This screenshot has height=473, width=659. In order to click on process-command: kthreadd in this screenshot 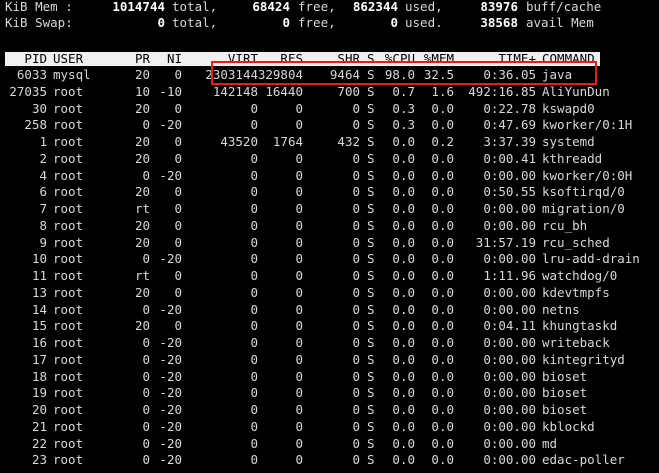, I will do `click(572, 158)`.